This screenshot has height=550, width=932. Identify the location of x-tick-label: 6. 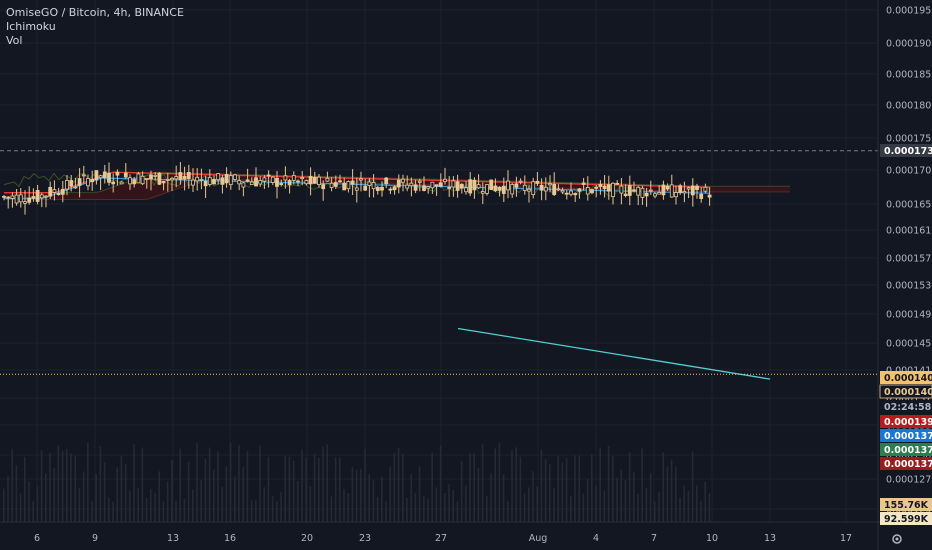
(37, 538).